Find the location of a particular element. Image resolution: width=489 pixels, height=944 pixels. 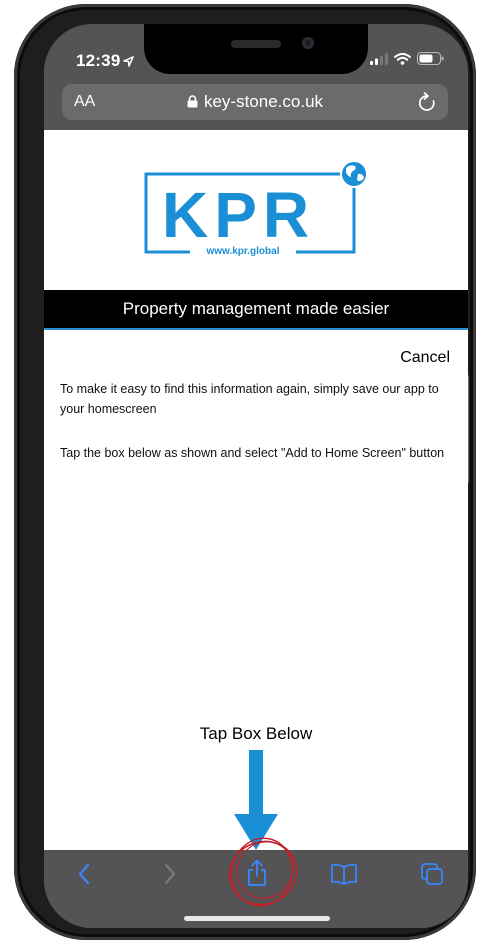

url-display: key-stone.co.uk is located at coordinates (255, 102).